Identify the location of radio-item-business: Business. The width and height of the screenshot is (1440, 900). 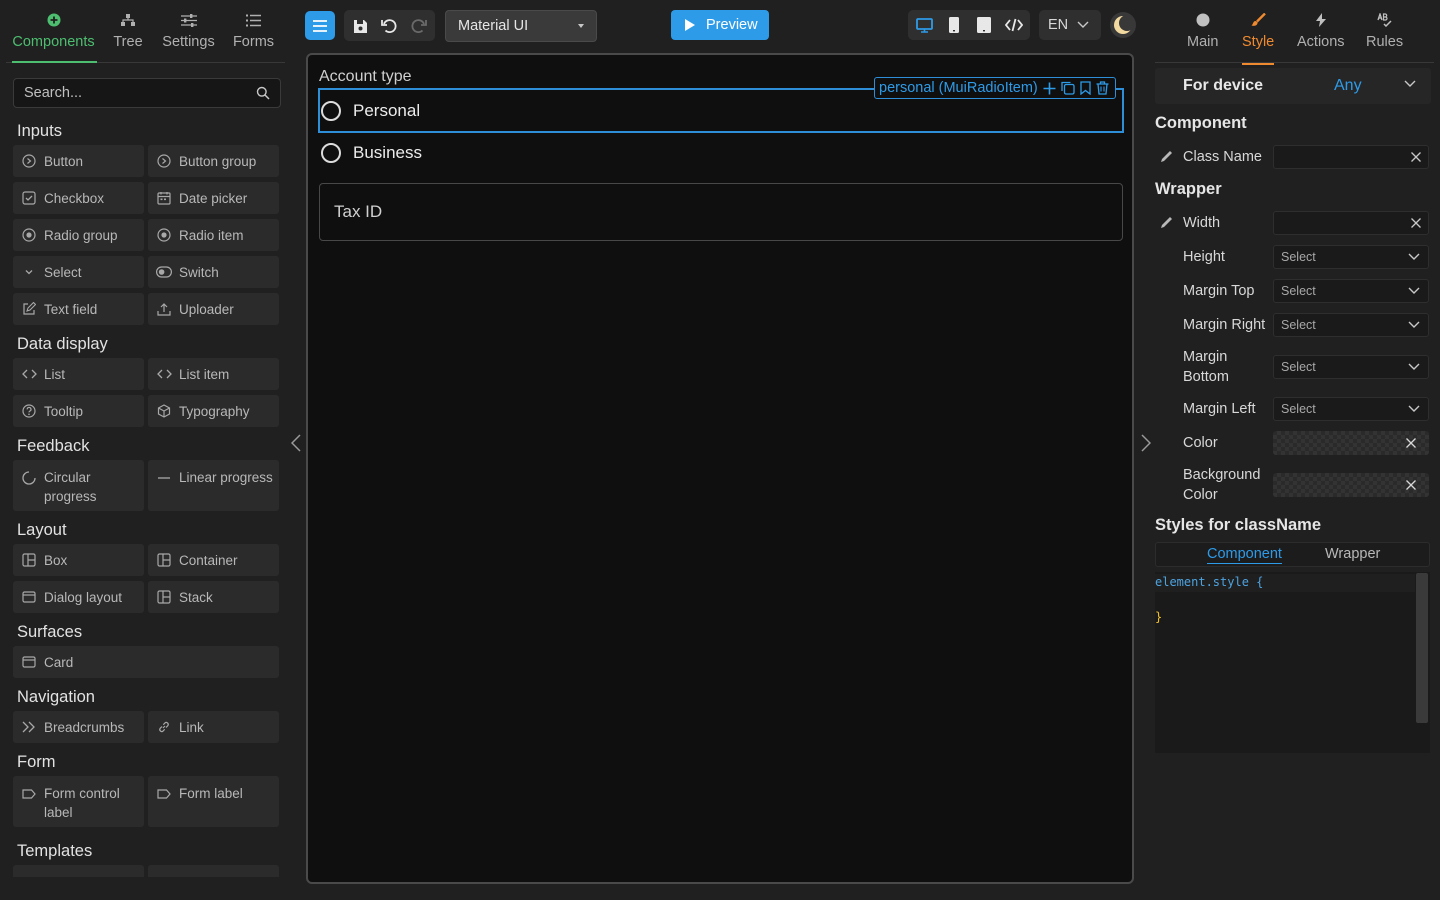
(371, 152).